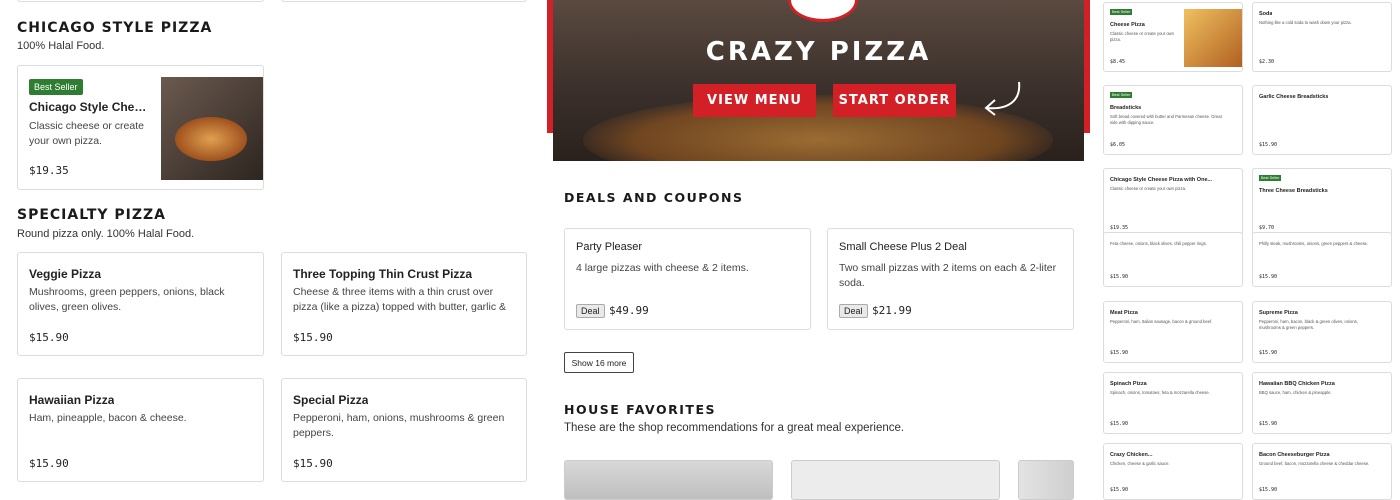  I want to click on hero-image: CRAZY PIZZA VIEW MENU START ORDER, so click(818, 80).